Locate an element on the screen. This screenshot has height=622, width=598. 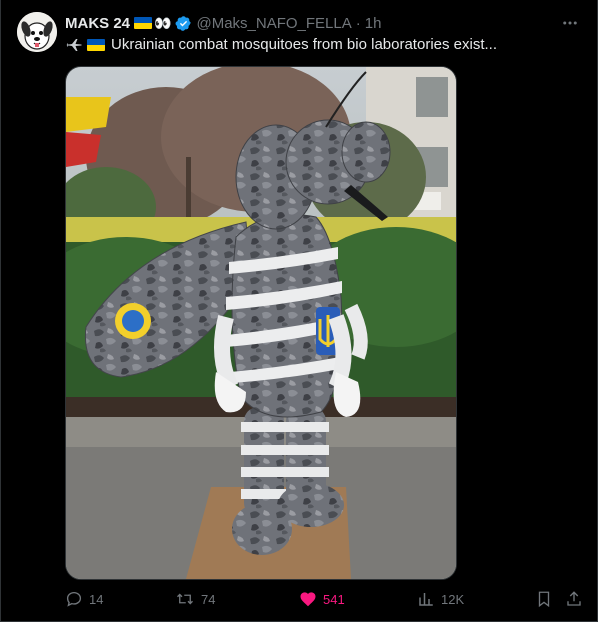
bookmark-button is located at coordinates (547, 599).